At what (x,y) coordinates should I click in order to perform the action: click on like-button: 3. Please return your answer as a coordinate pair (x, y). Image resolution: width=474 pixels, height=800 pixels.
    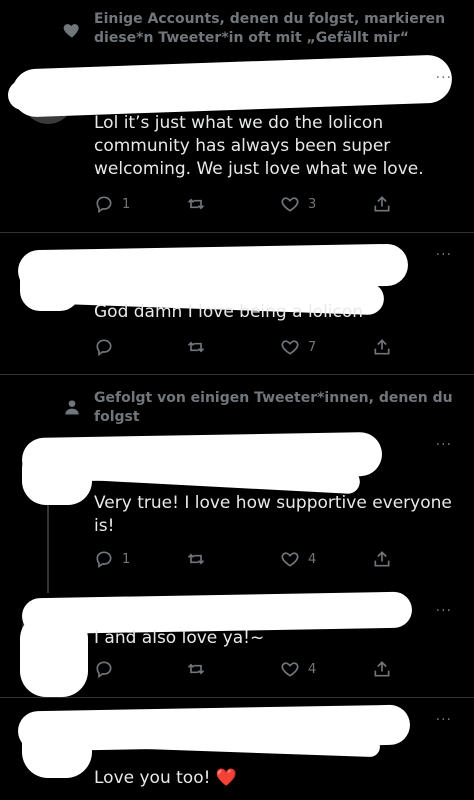
    Looking at the image, I should click on (298, 204).